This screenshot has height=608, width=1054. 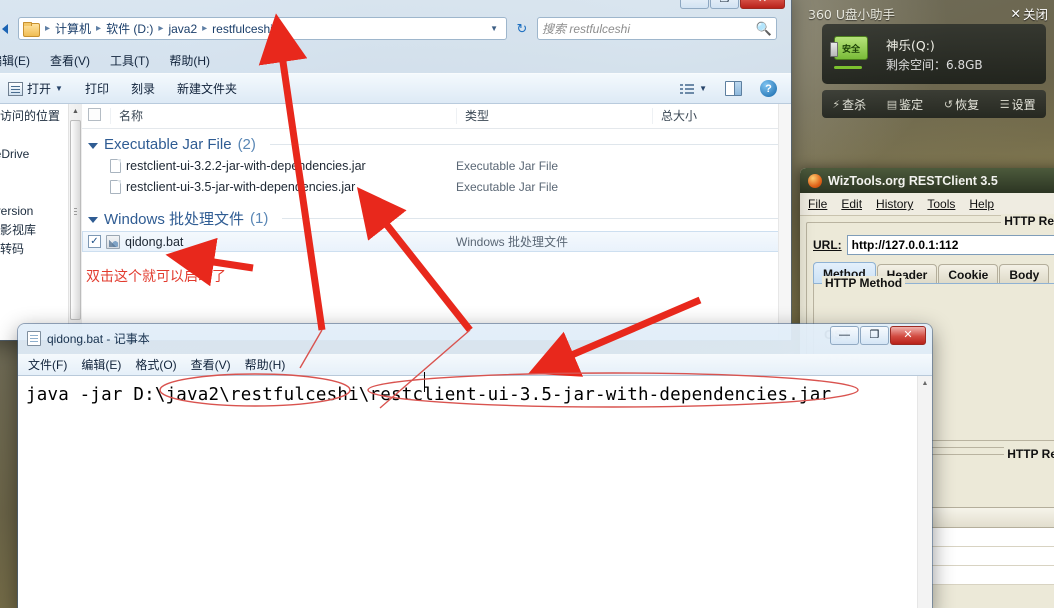 I want to click on file-list-scrollbar, so click(x=784, y=222).